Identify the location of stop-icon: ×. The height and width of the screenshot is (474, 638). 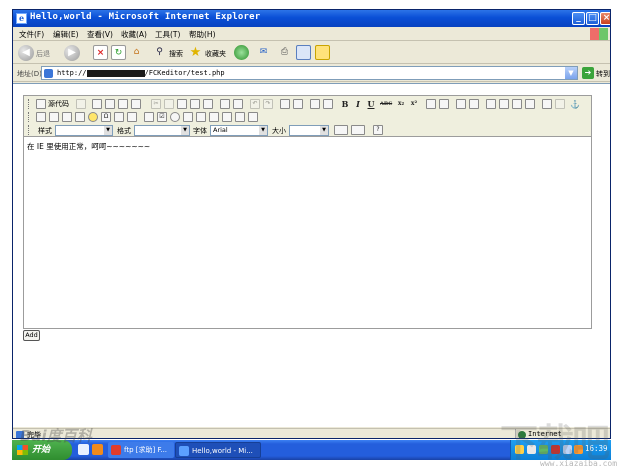
(100, 52).